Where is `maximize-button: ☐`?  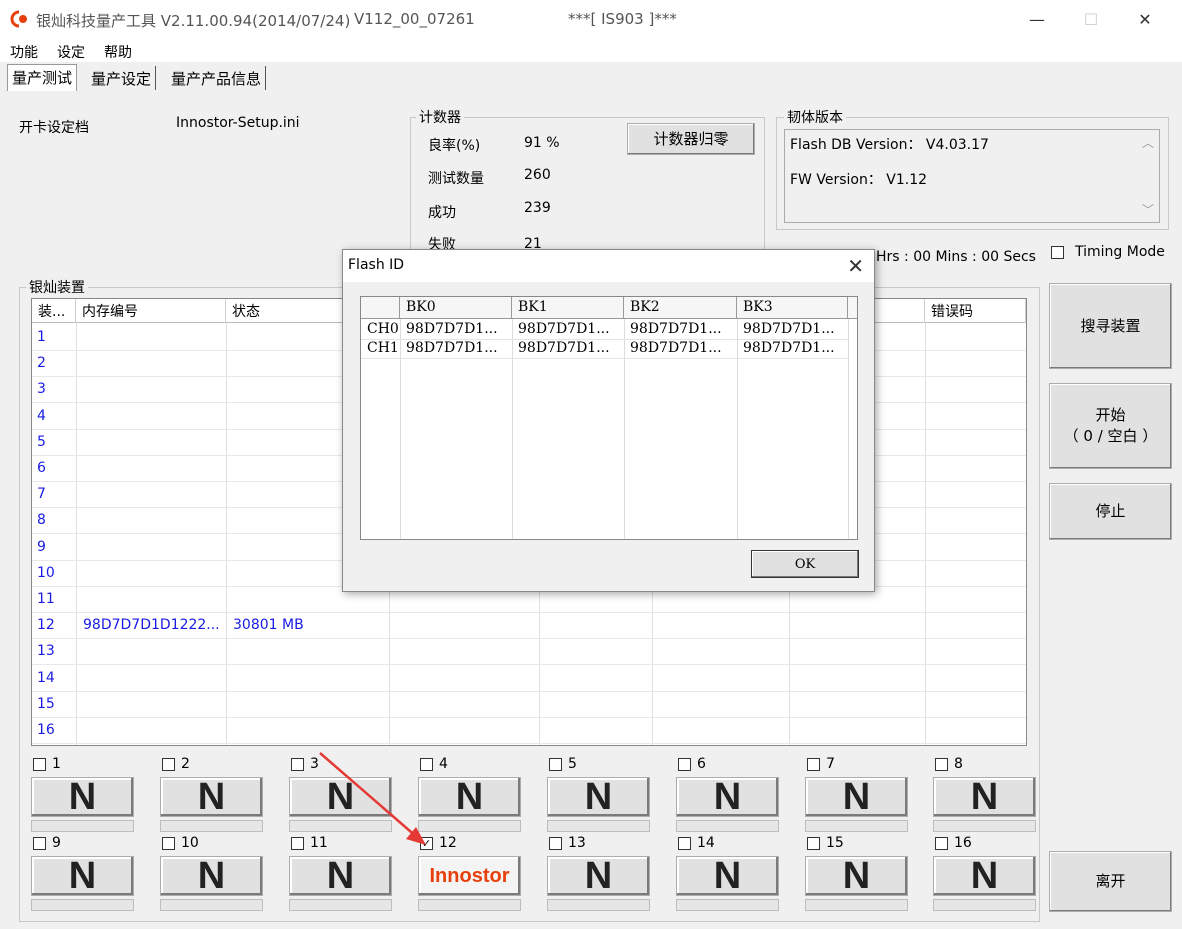 maximize-button: ☐ is located at coordinates (1091, 19).